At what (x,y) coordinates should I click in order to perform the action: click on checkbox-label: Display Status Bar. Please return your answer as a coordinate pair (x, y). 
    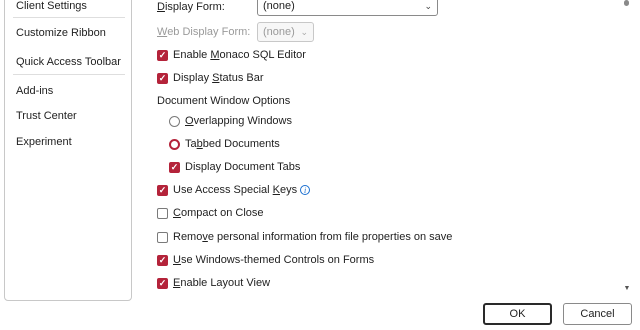
    Looking at the image, I should click on (218, 78).